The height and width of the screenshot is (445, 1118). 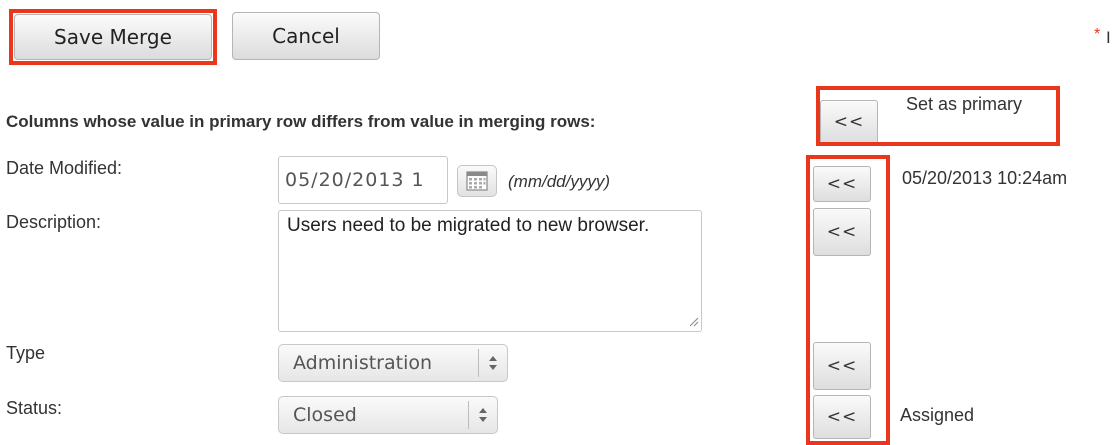 I want to click on required-note-partial: I, so click(x=1108, y=37).